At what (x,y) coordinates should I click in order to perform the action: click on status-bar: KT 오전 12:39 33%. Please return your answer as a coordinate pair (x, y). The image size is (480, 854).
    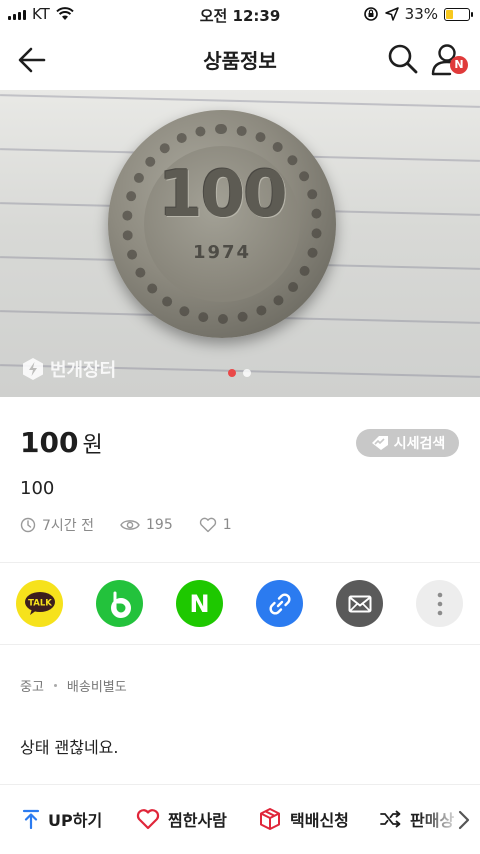
    Looking at the image, I should click on (240, 15).